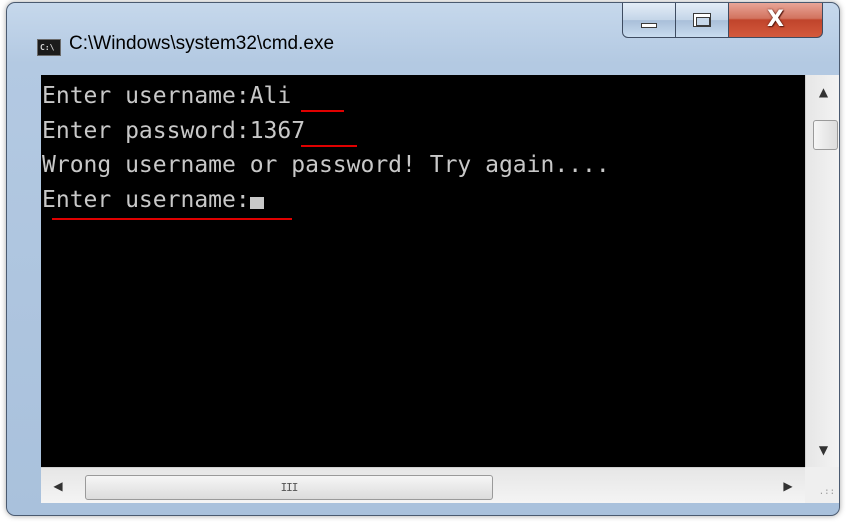 The image size is (846, 522). What do you see at coordinates (167, 96) in the screenshot?
I see `console-line-text: Enter username:Ali` at bounding box center [167, 96].